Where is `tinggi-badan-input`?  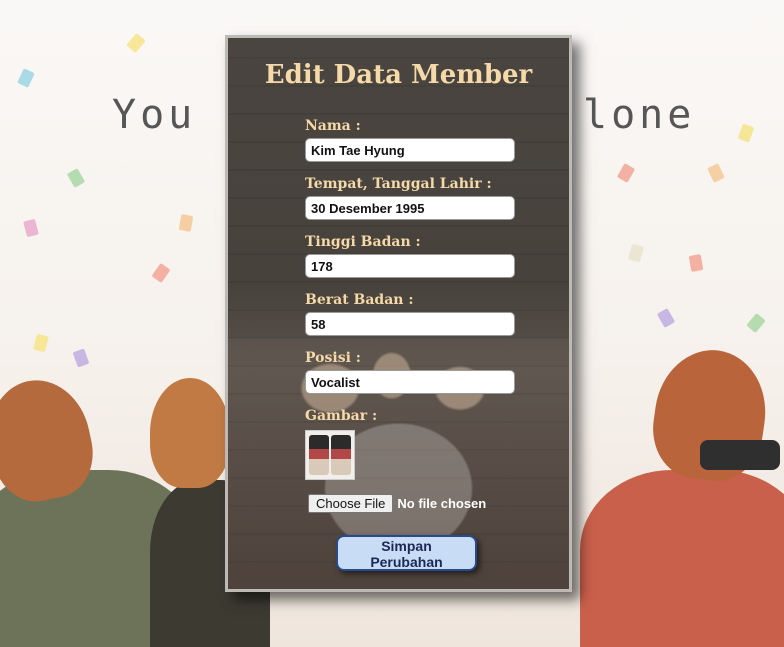
tinggi-badan-input is located at coordinates (410, 266).